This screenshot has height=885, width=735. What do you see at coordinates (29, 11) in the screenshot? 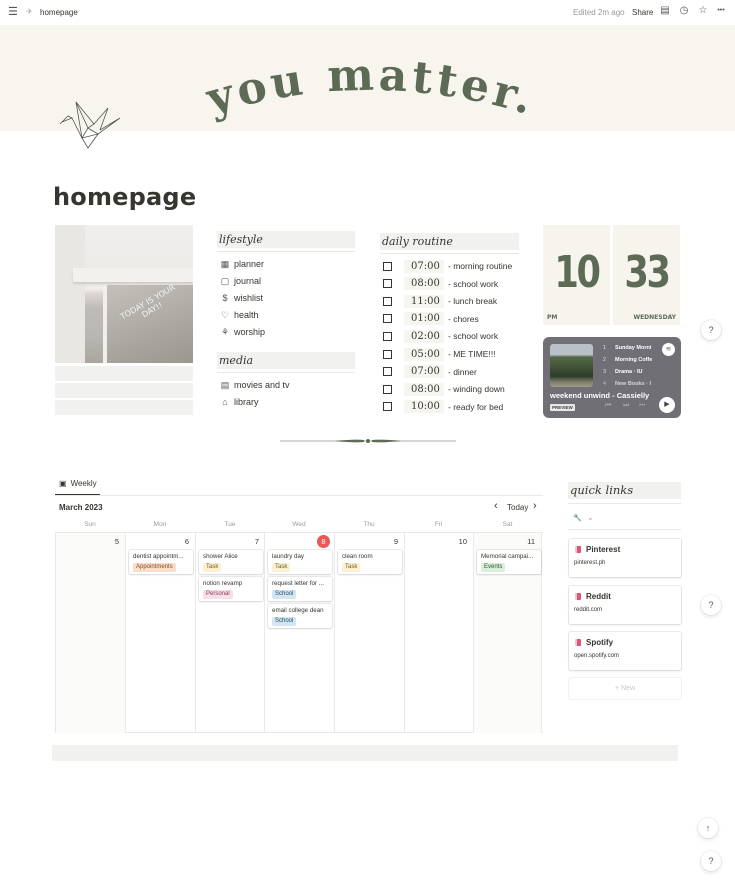
I see `crane-icon: ✈` at bounding box center [29, 11].